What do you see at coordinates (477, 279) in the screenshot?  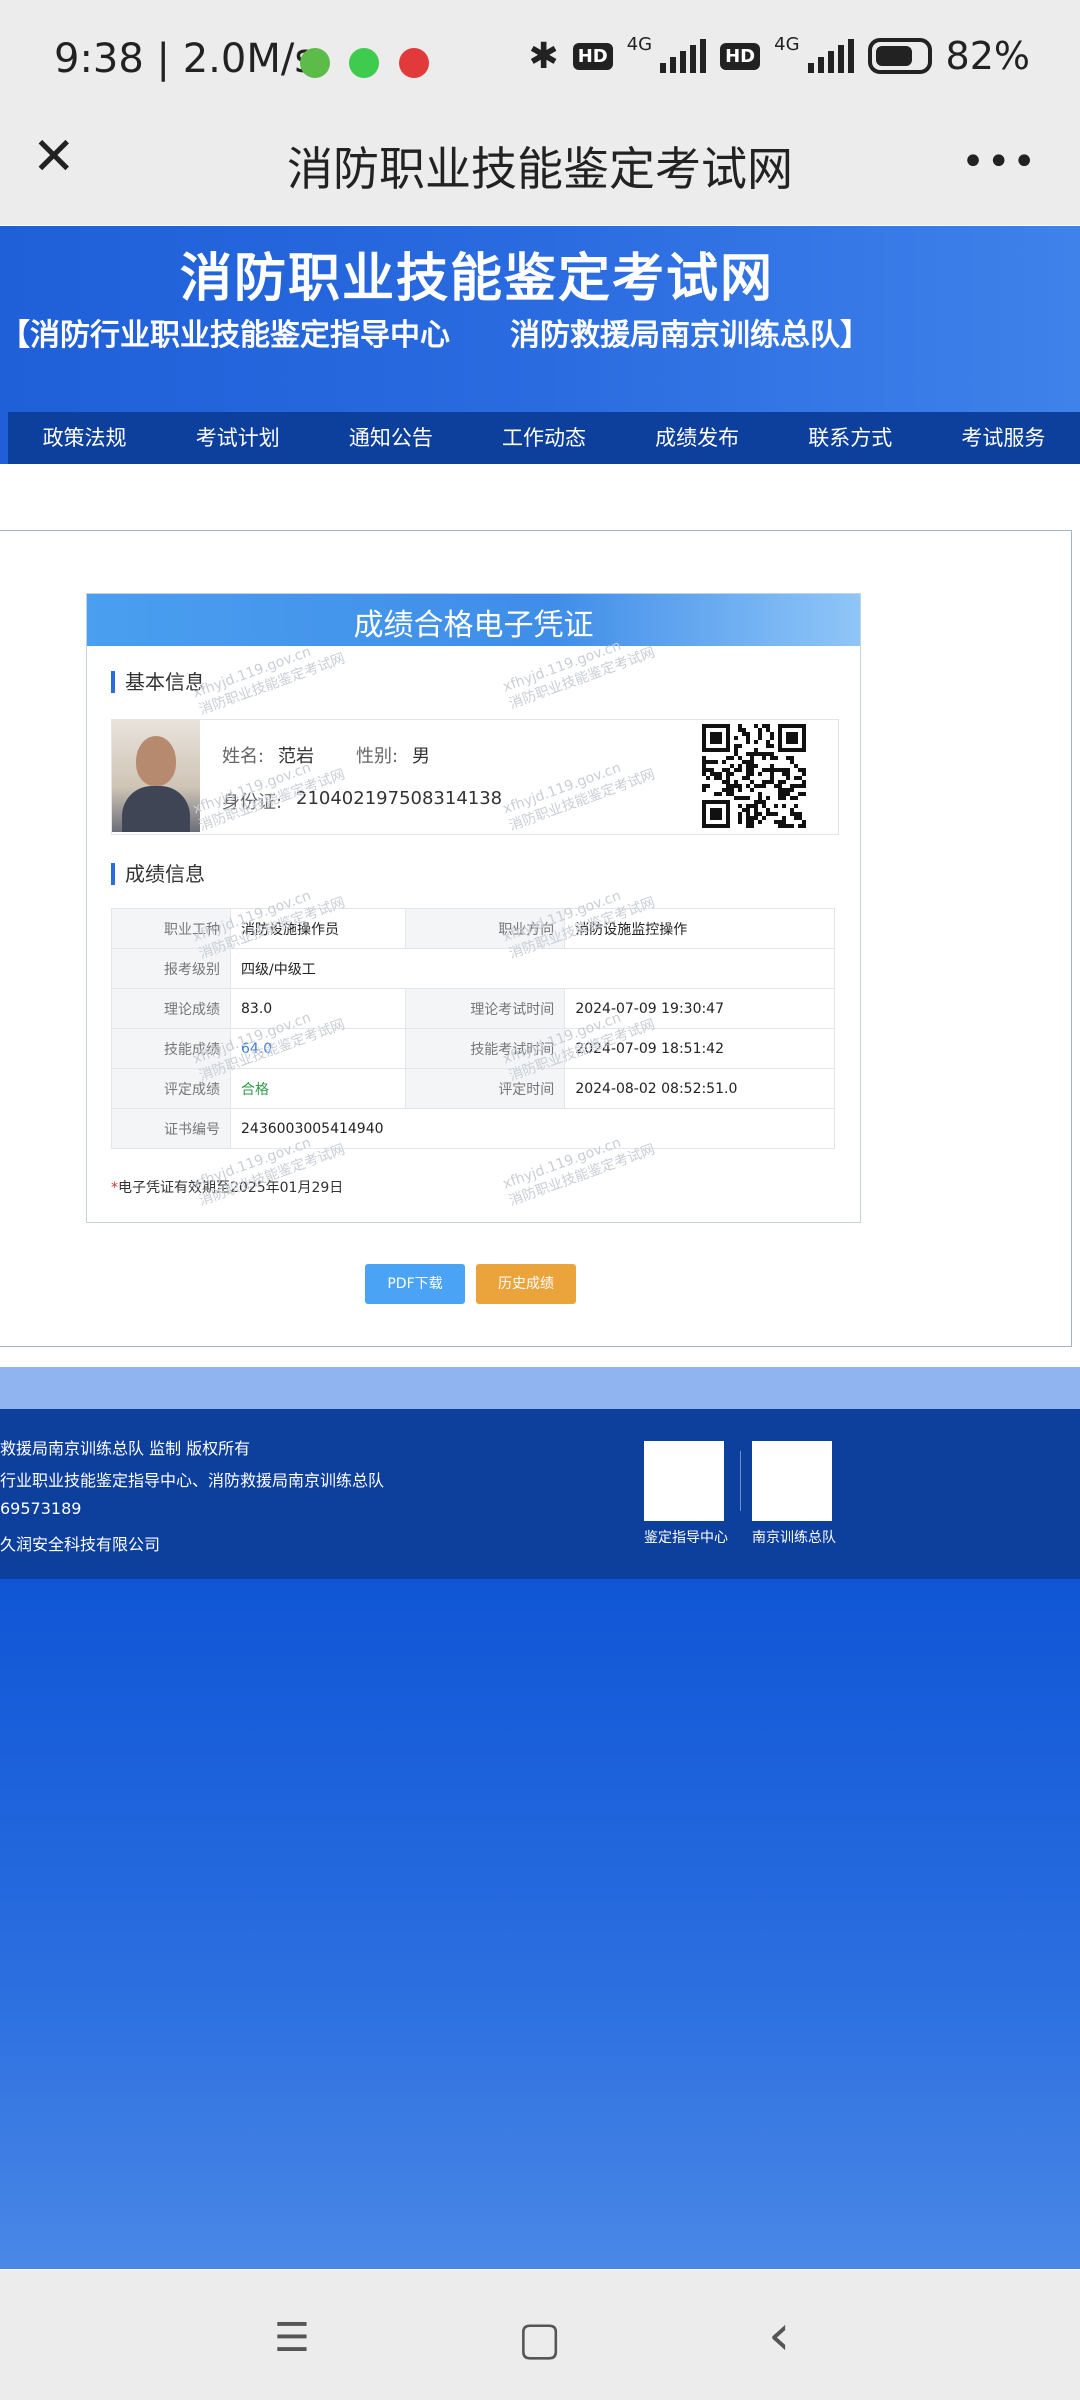 I see `site-title: 消防职业技能鉴定考试网` at bounding box center [477, 279].